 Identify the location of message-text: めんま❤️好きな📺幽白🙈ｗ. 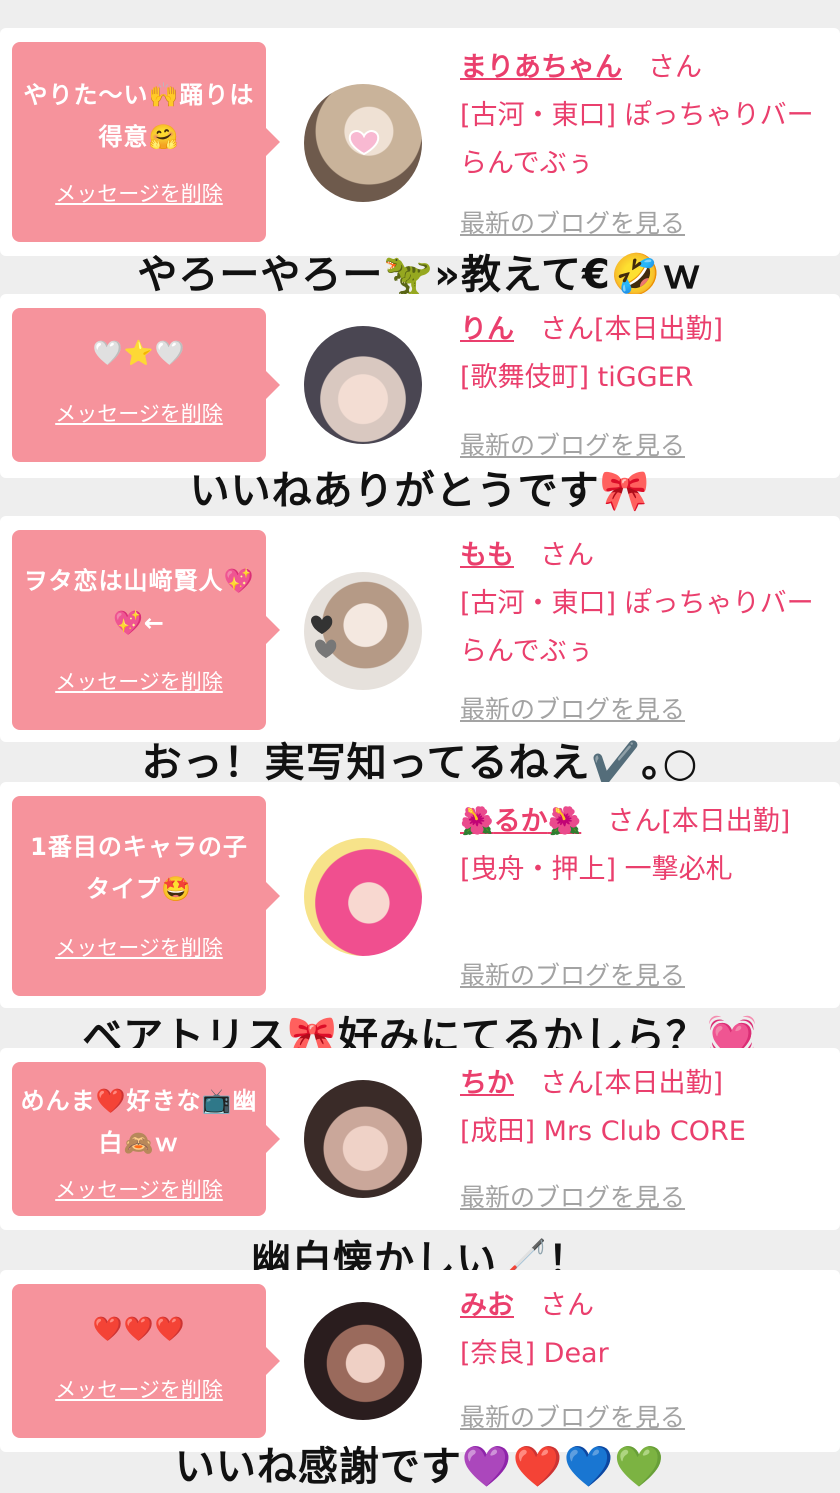
(139, 1122).